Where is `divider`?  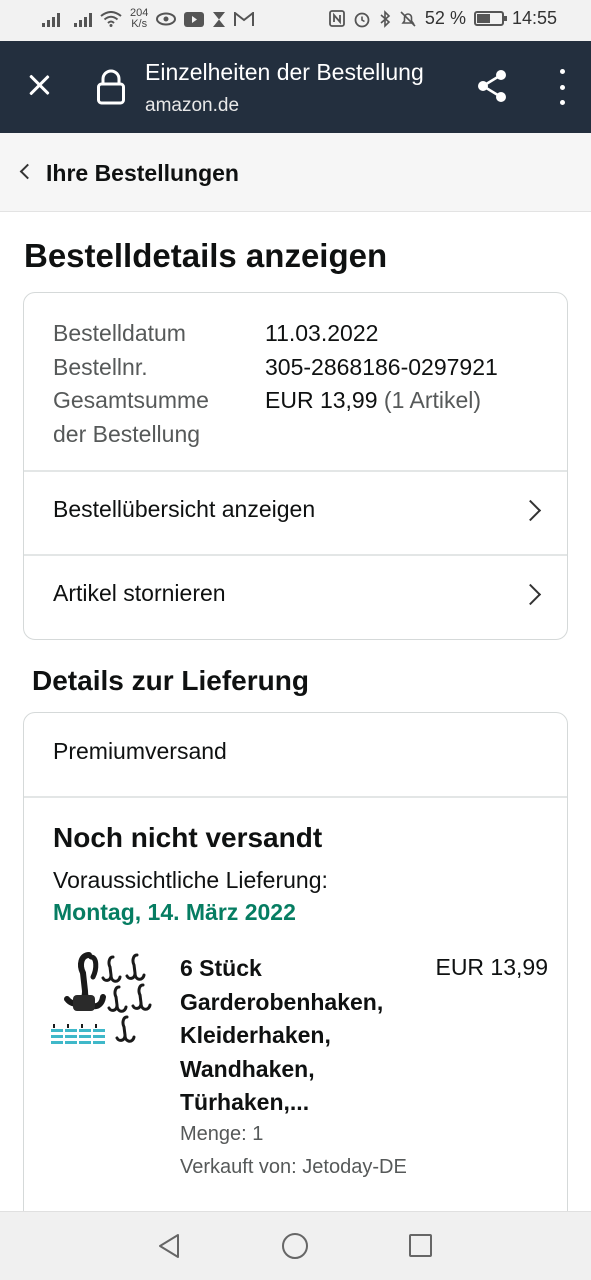
divider is located at coordinates (295, 797).